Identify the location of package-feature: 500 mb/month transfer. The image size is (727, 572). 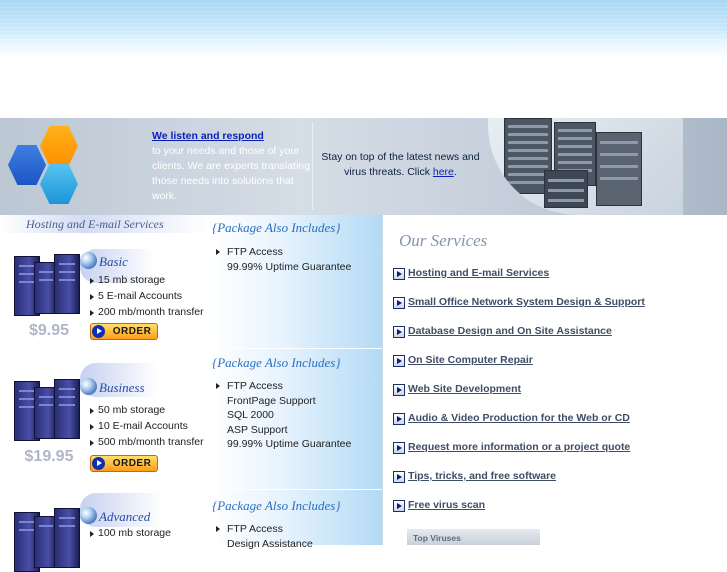
(147, 442).